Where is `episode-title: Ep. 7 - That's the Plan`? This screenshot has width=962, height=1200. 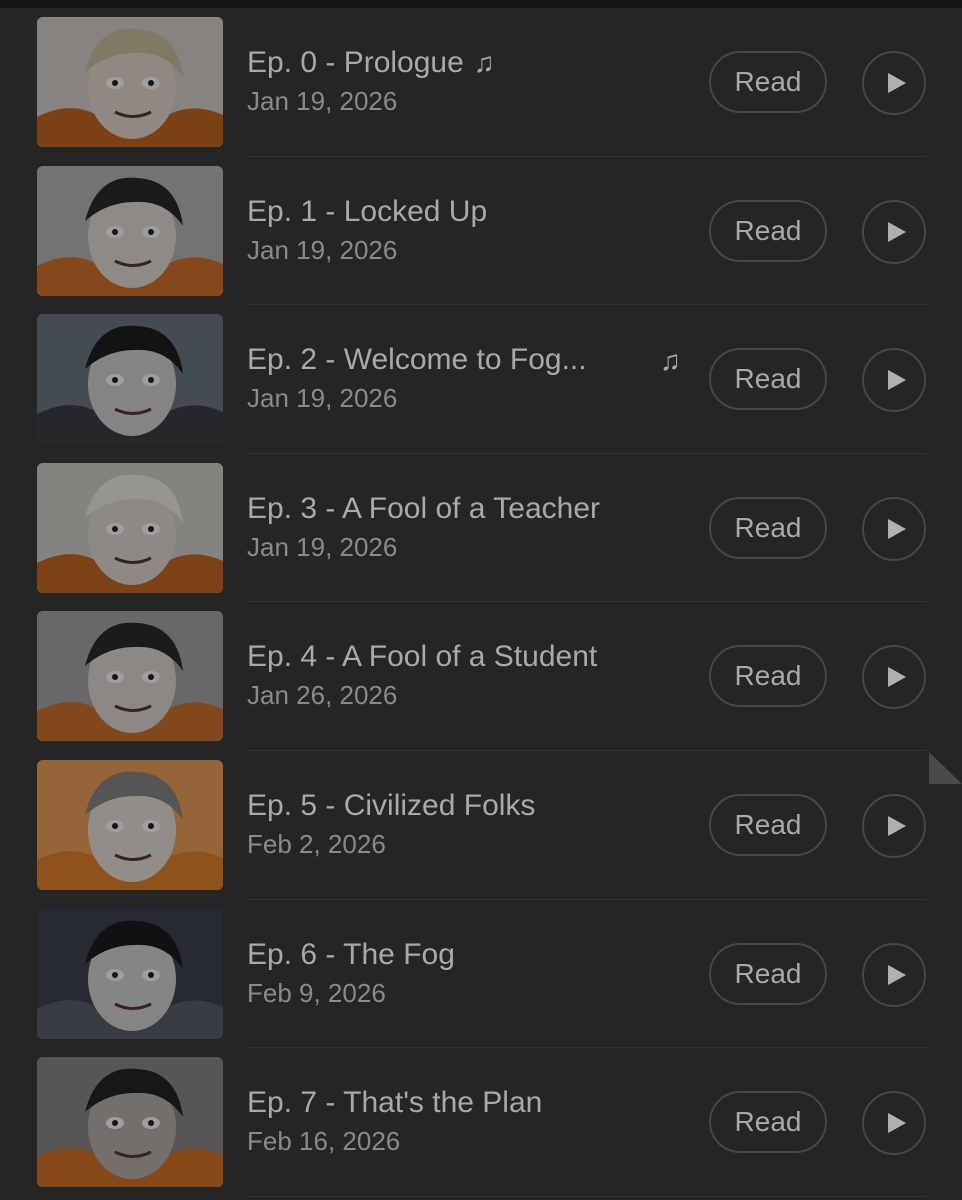
episode-title: Ep. 7 - That's the Plan is located at coordinates (395, 1103).